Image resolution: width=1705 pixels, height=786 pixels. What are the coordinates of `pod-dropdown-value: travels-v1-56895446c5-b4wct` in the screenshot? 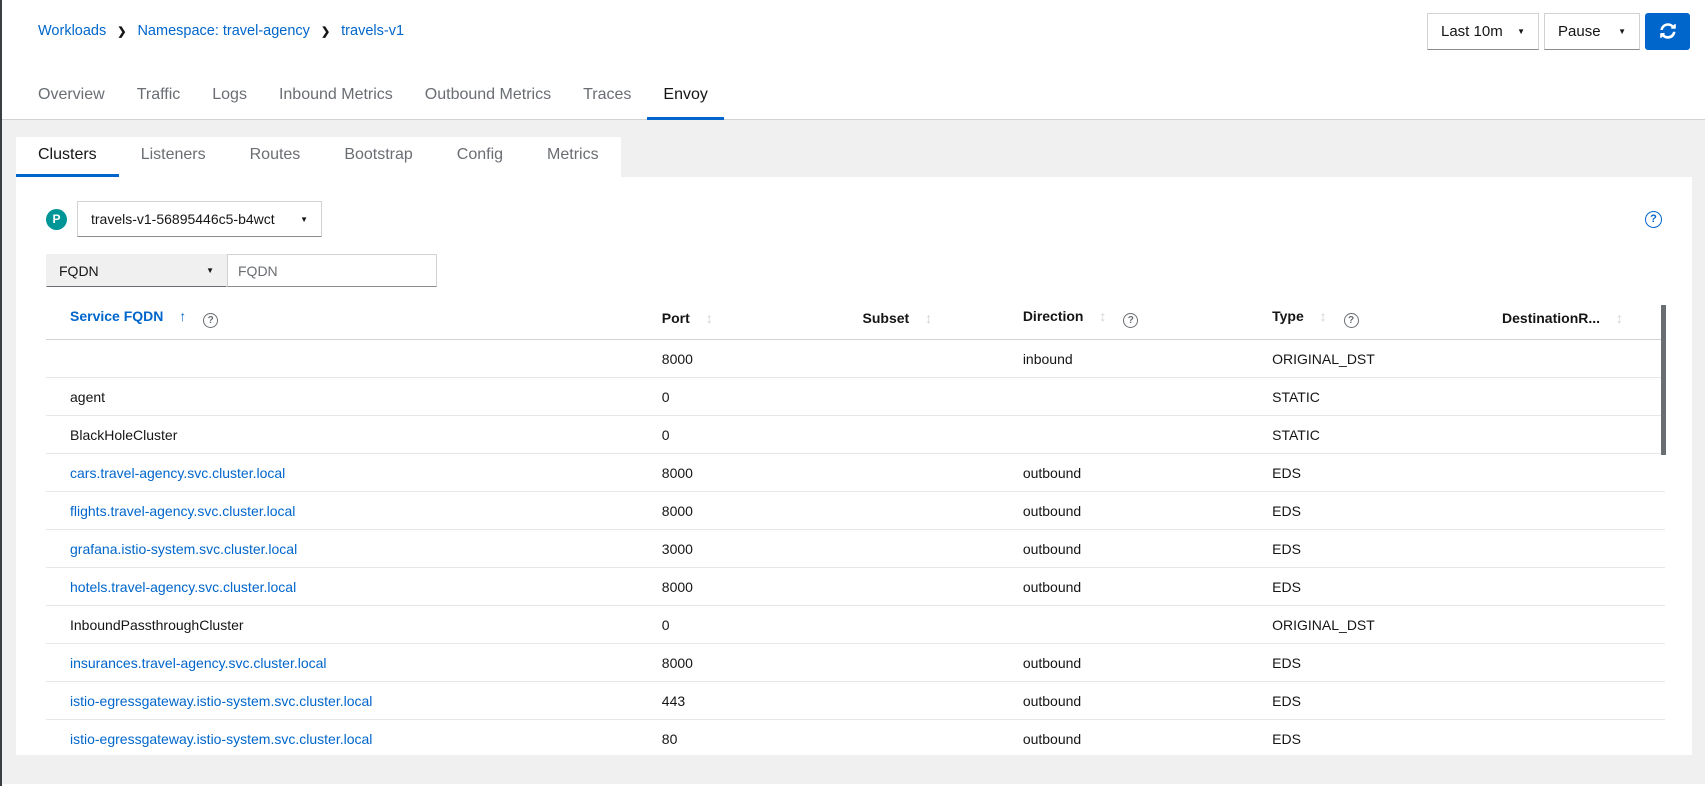 It's located at (183, 219).